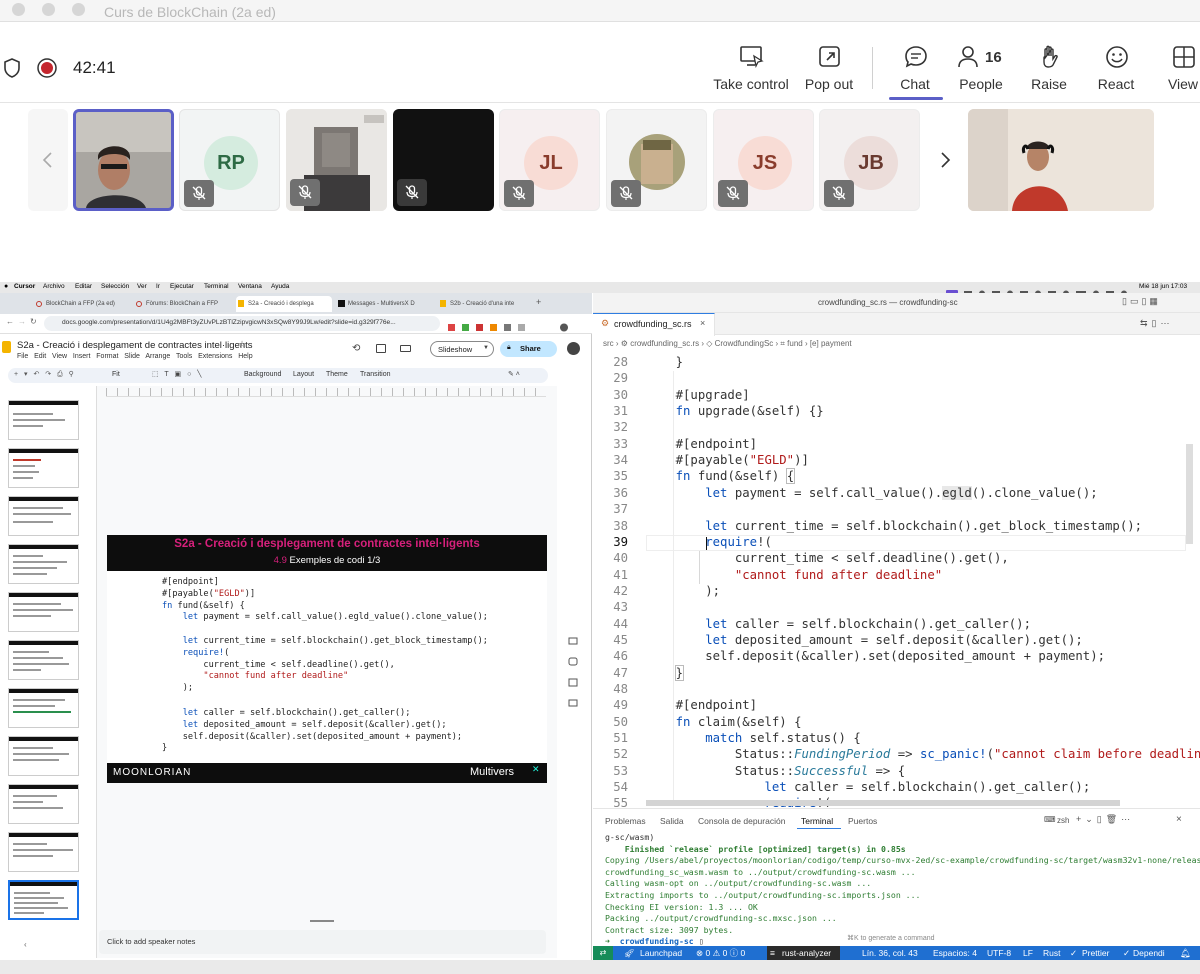  What do you see at coordinates (741, 821) in the screenshot?
I see `panel-tab-debug-console: Consola de depuración` at bounding box center [741, 821].